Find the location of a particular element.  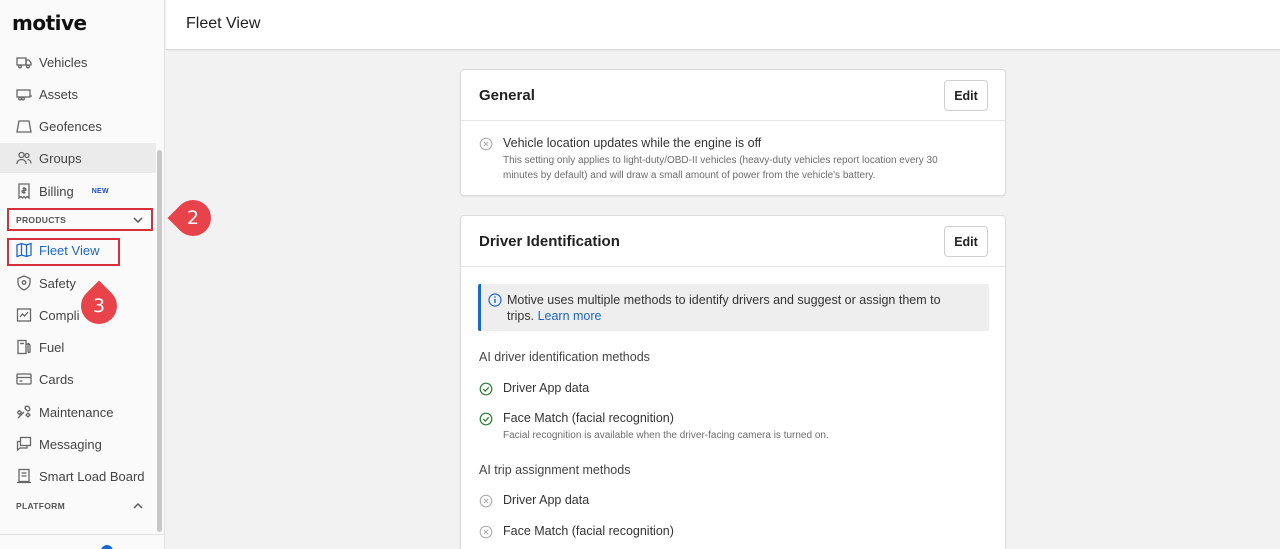

sidebar-item-label: Assets is located at coordinates (59, 94).